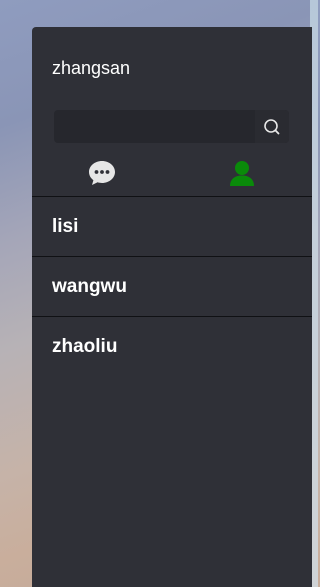 The image size is (320, 587). I want to click on search-icon, so click(272, 126).